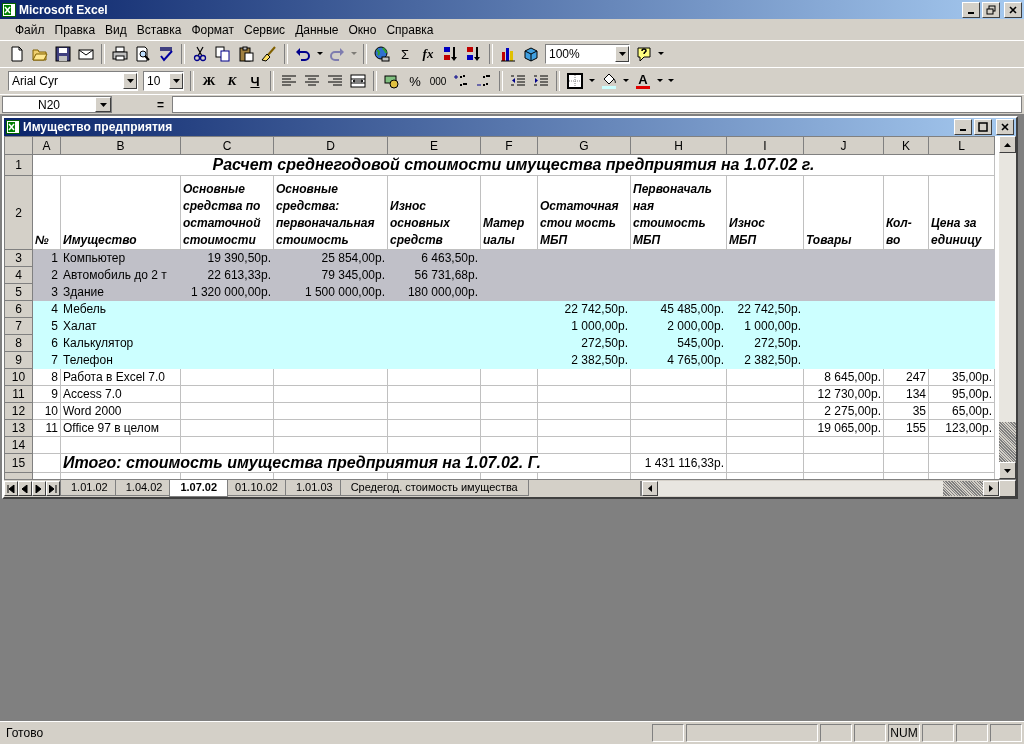  What do you see at coordinates (86, 54) in the screenshot?
I see `envelope-icon` at bounding box center [86, 54].